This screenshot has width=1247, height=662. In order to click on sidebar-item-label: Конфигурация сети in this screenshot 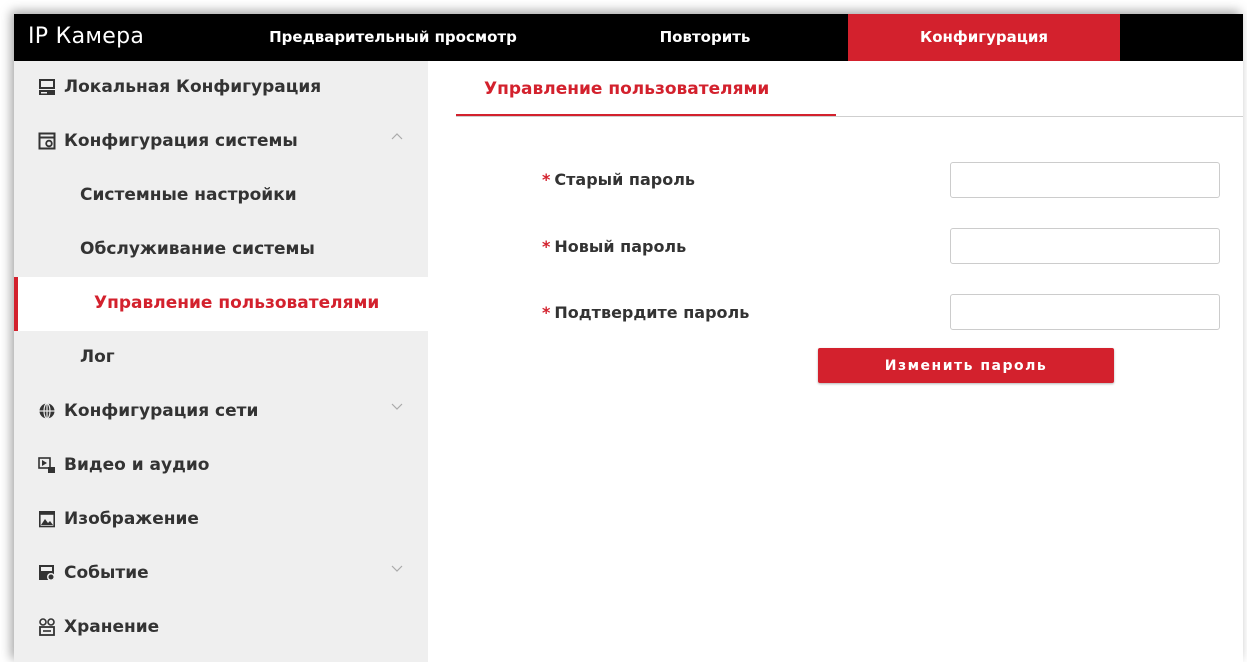, I will do `click(161, 411)`.